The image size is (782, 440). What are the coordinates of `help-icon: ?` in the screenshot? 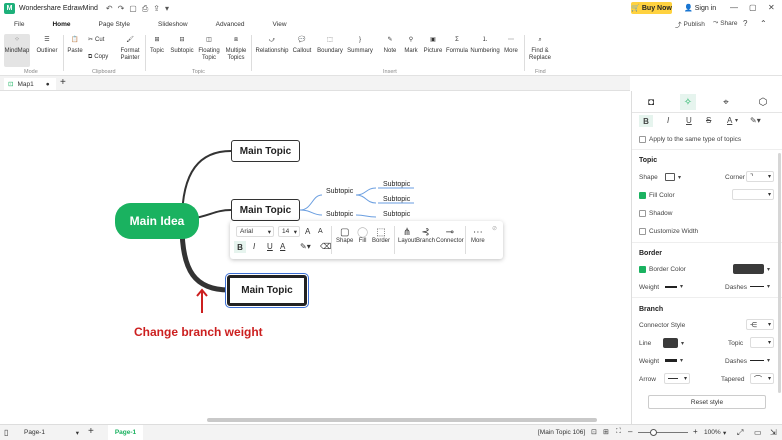 It's located at (745, 23).